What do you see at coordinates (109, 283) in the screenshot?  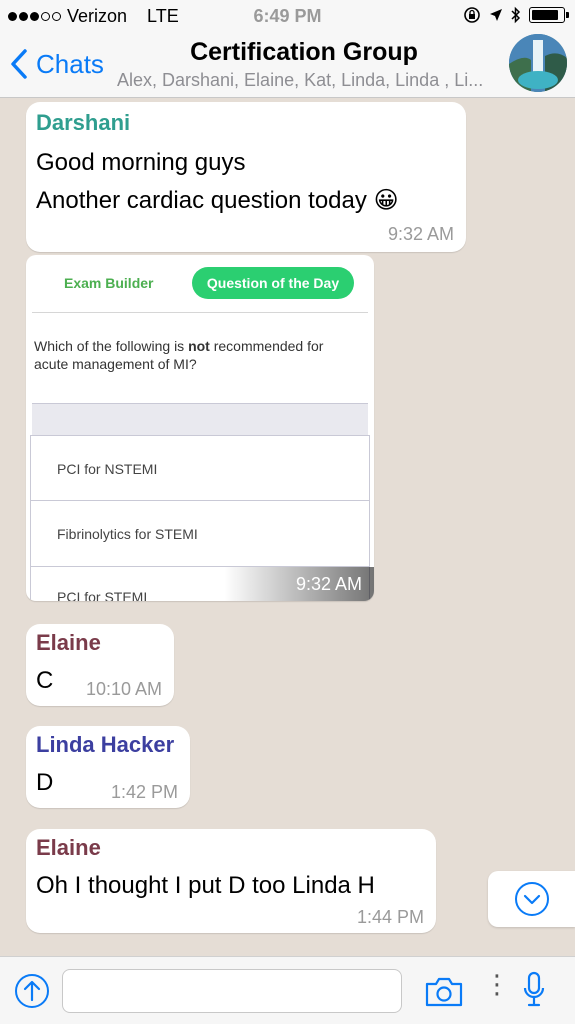 I see `exam-builder-tab: Exam Builder` at bounding box center [109, 283].